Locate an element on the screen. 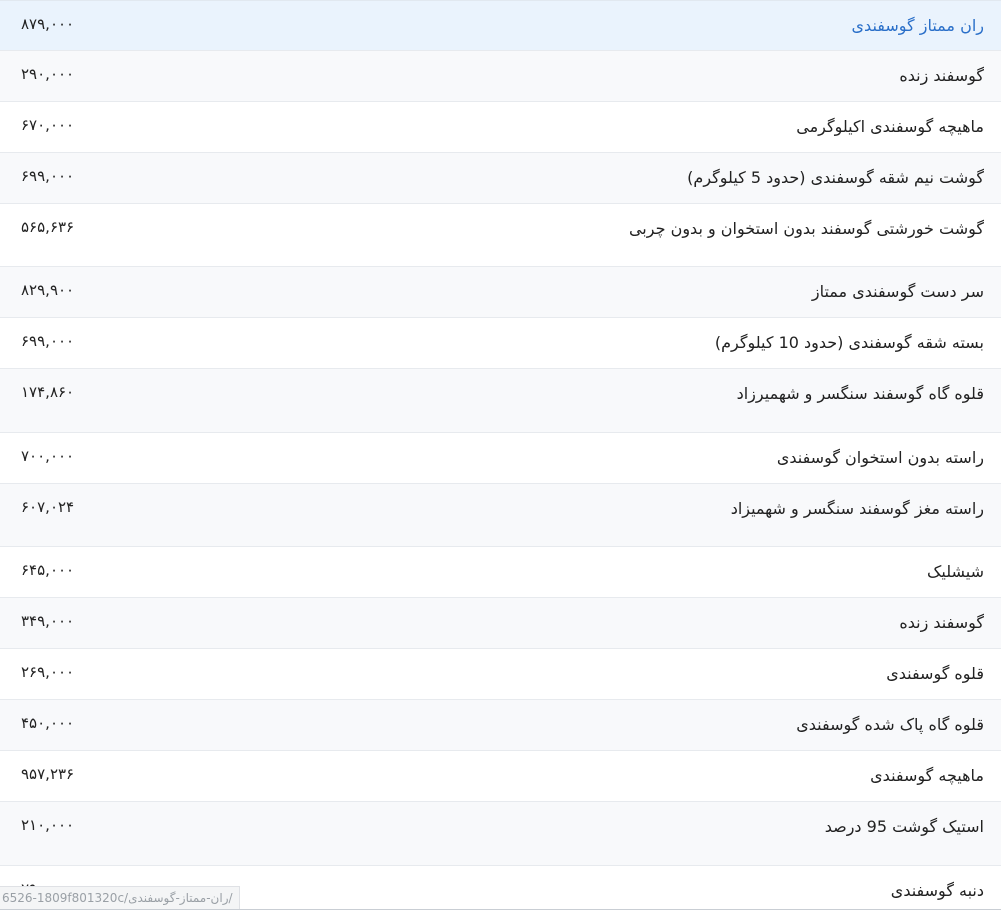  status-bar-url: 6526-1809f801320c/ران-ممتاز-گوسفندی/ is located at coordinates (120, 897).